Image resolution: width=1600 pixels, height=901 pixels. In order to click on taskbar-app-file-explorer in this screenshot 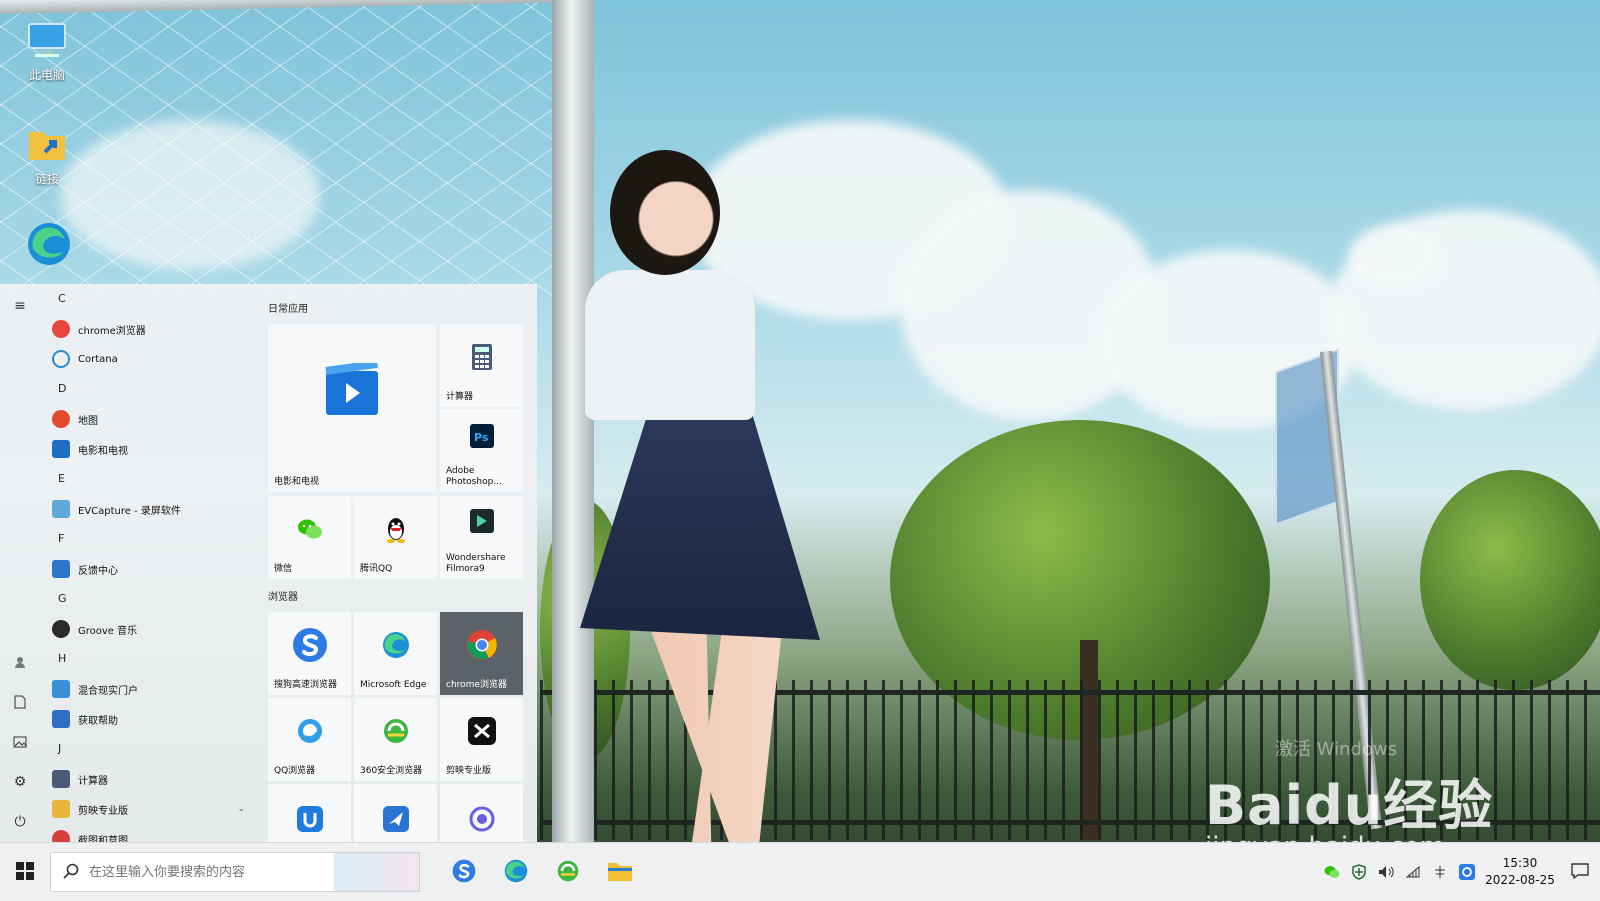, I will do `click(620, 872)`.